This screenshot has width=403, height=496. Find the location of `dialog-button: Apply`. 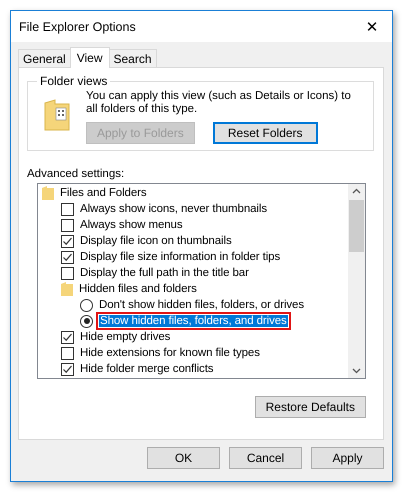

dialog-button: Apply is located at coordinates (347, 458).